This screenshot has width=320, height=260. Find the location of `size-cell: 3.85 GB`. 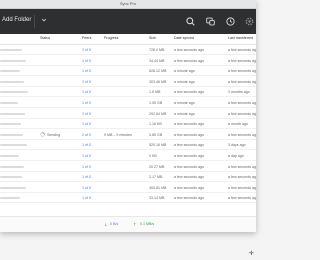

size-cell: 3.85 GB is located at coordinates (156, 134).